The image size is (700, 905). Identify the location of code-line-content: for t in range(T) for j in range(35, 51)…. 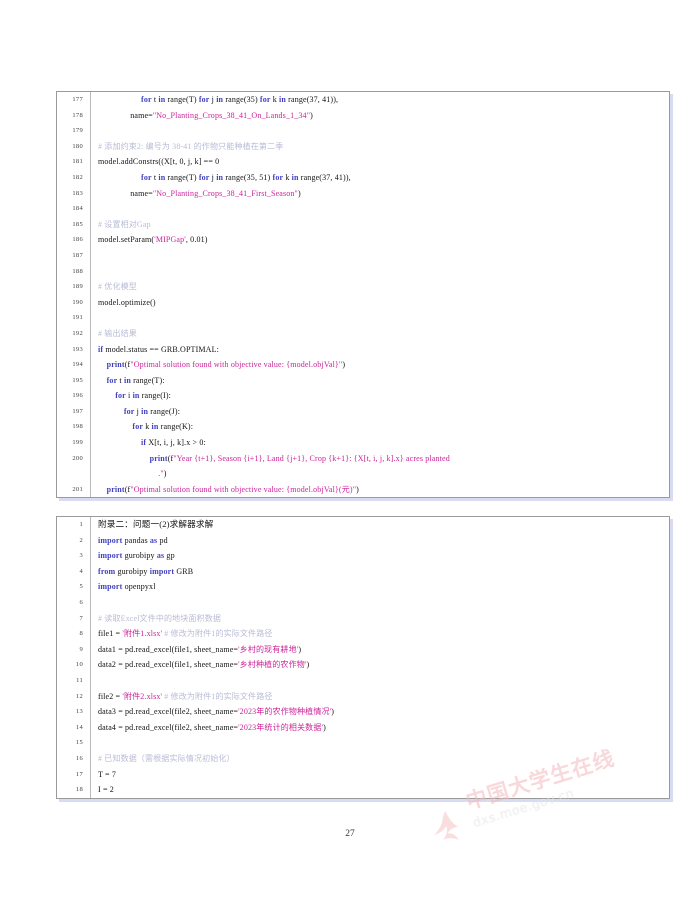
(379, 177).